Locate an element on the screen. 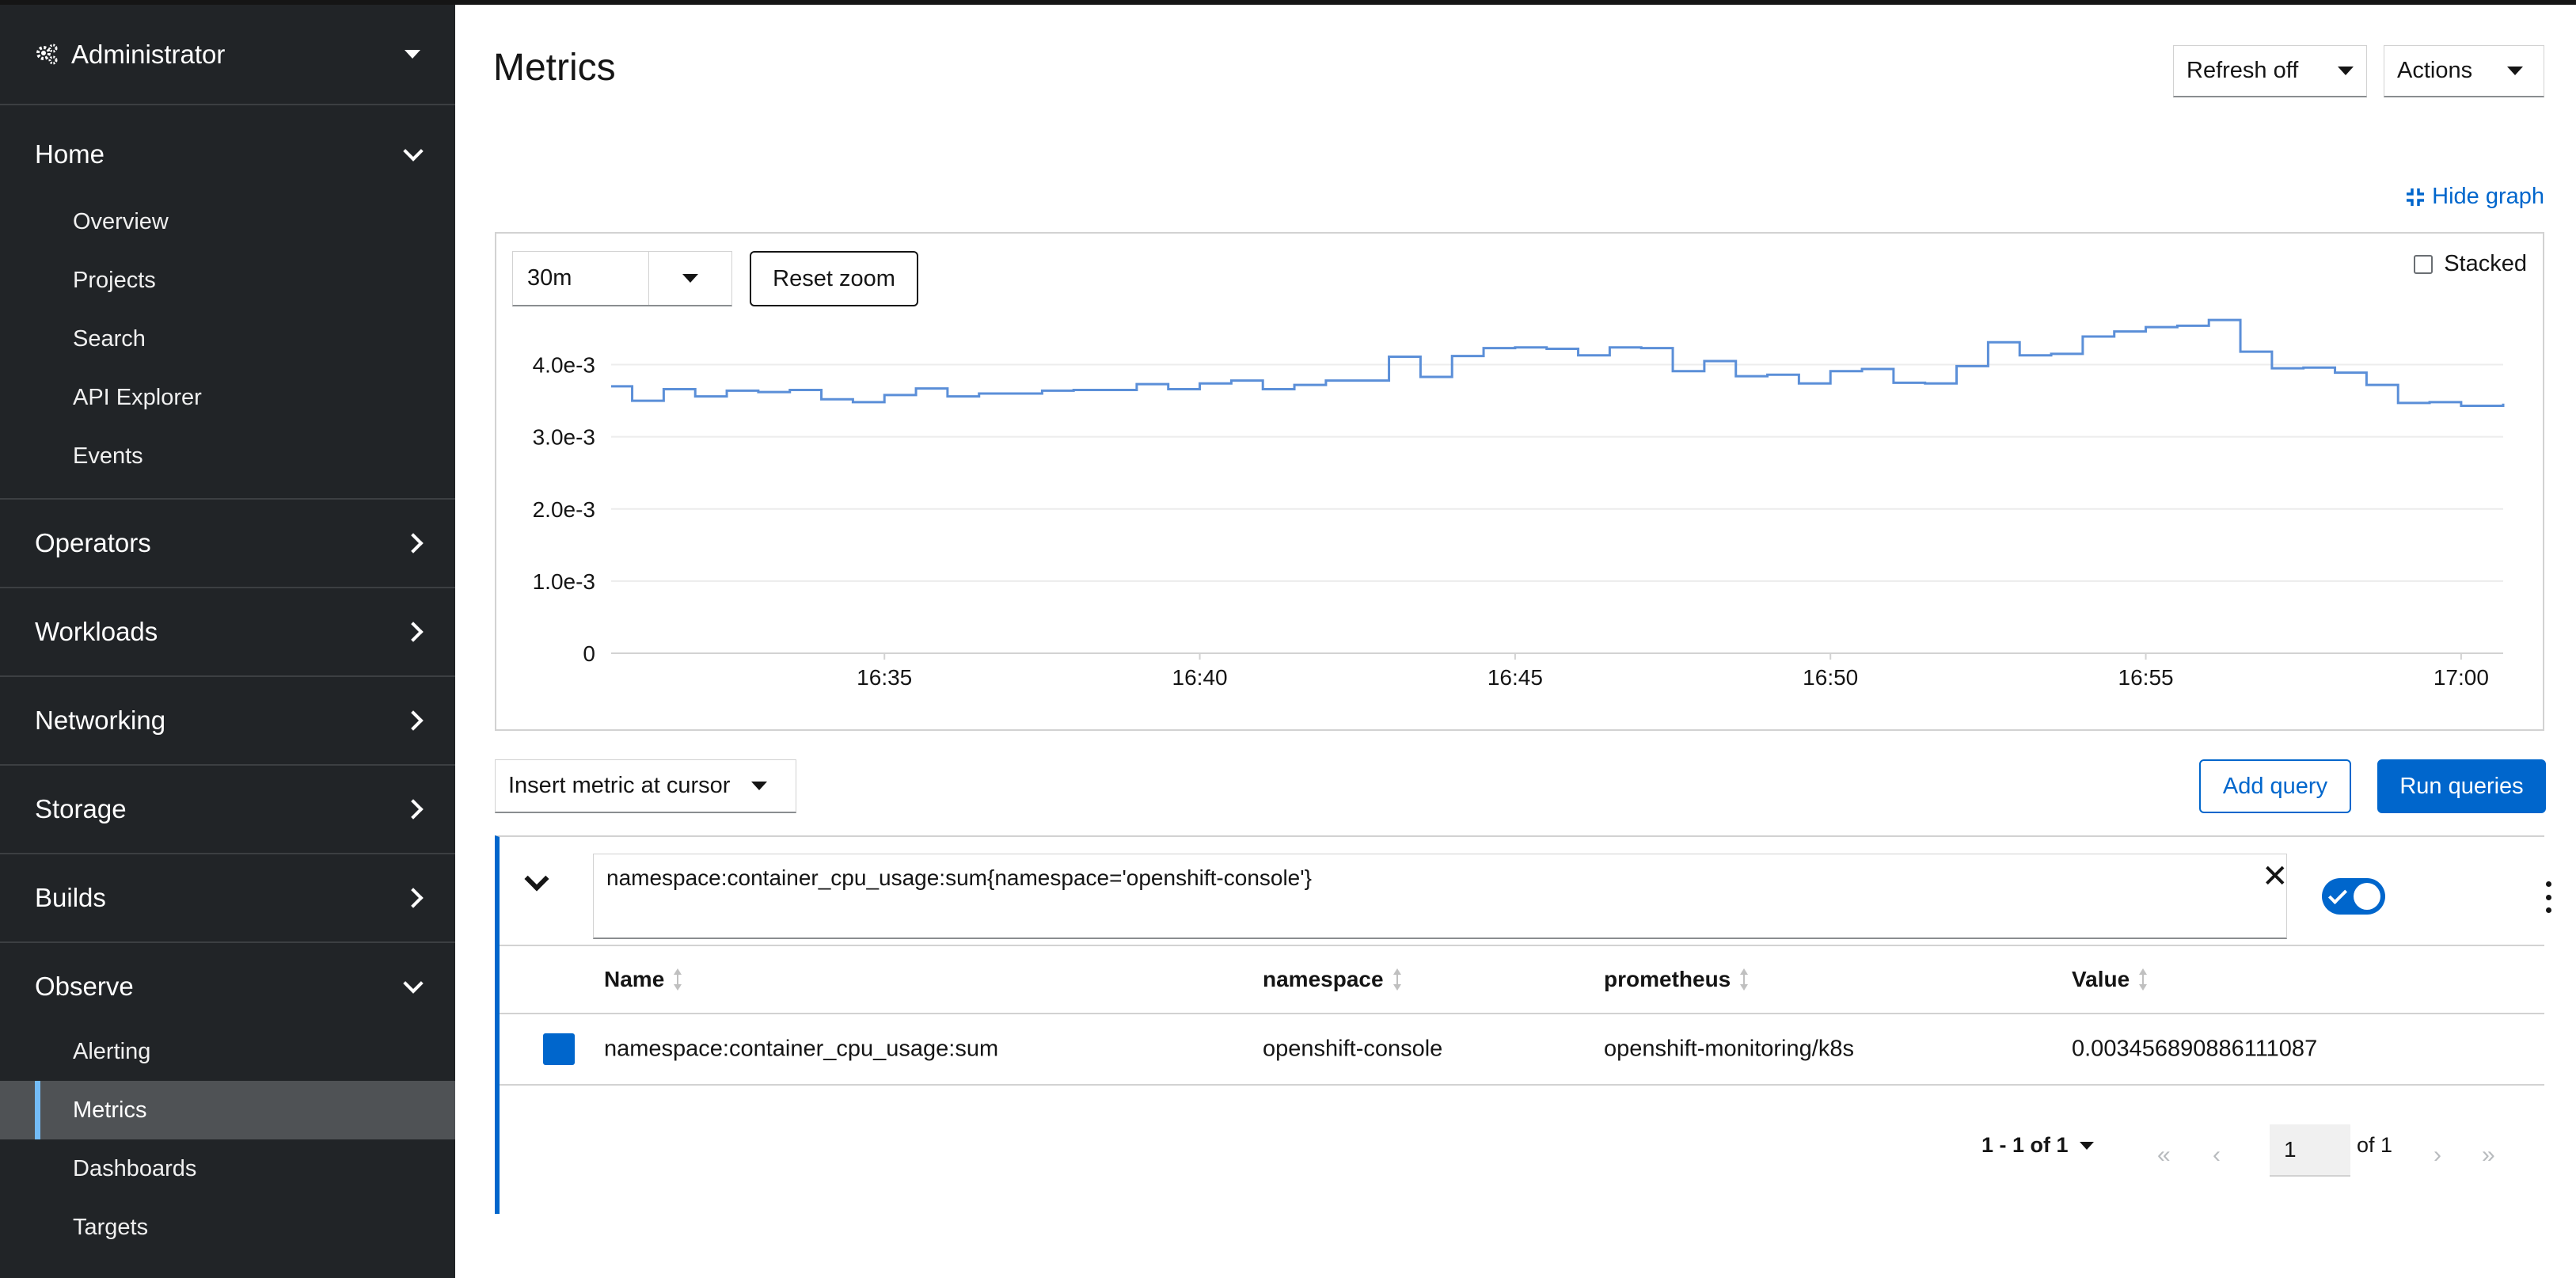 The image size is (2576, 1278). nav-section-label: Operators is located at coordinates (93, 542).